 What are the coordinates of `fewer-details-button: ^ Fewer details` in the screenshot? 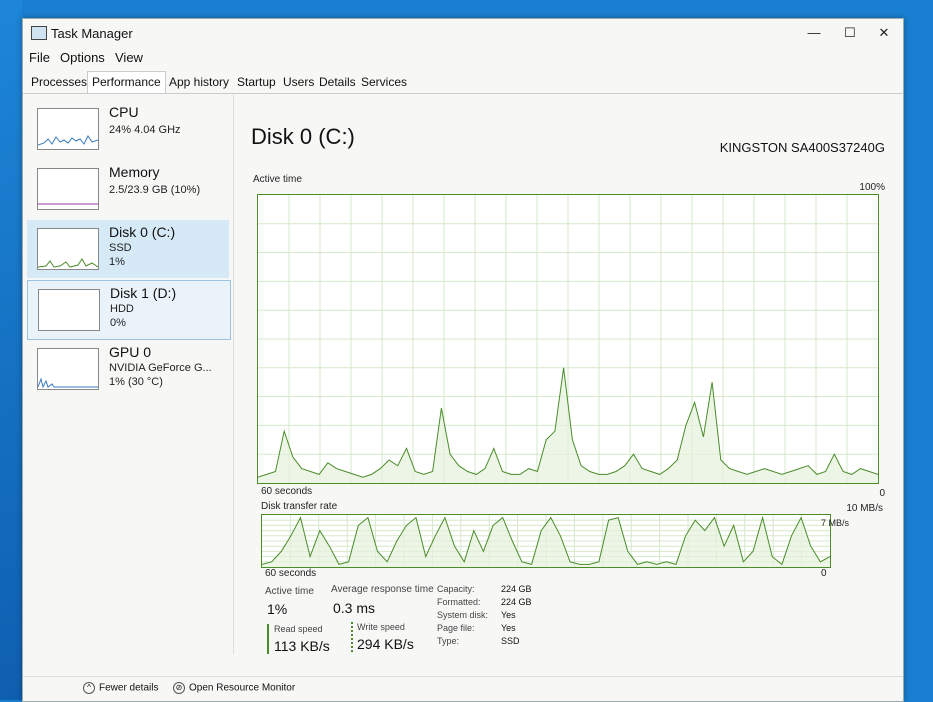 It's located at (120, 688).